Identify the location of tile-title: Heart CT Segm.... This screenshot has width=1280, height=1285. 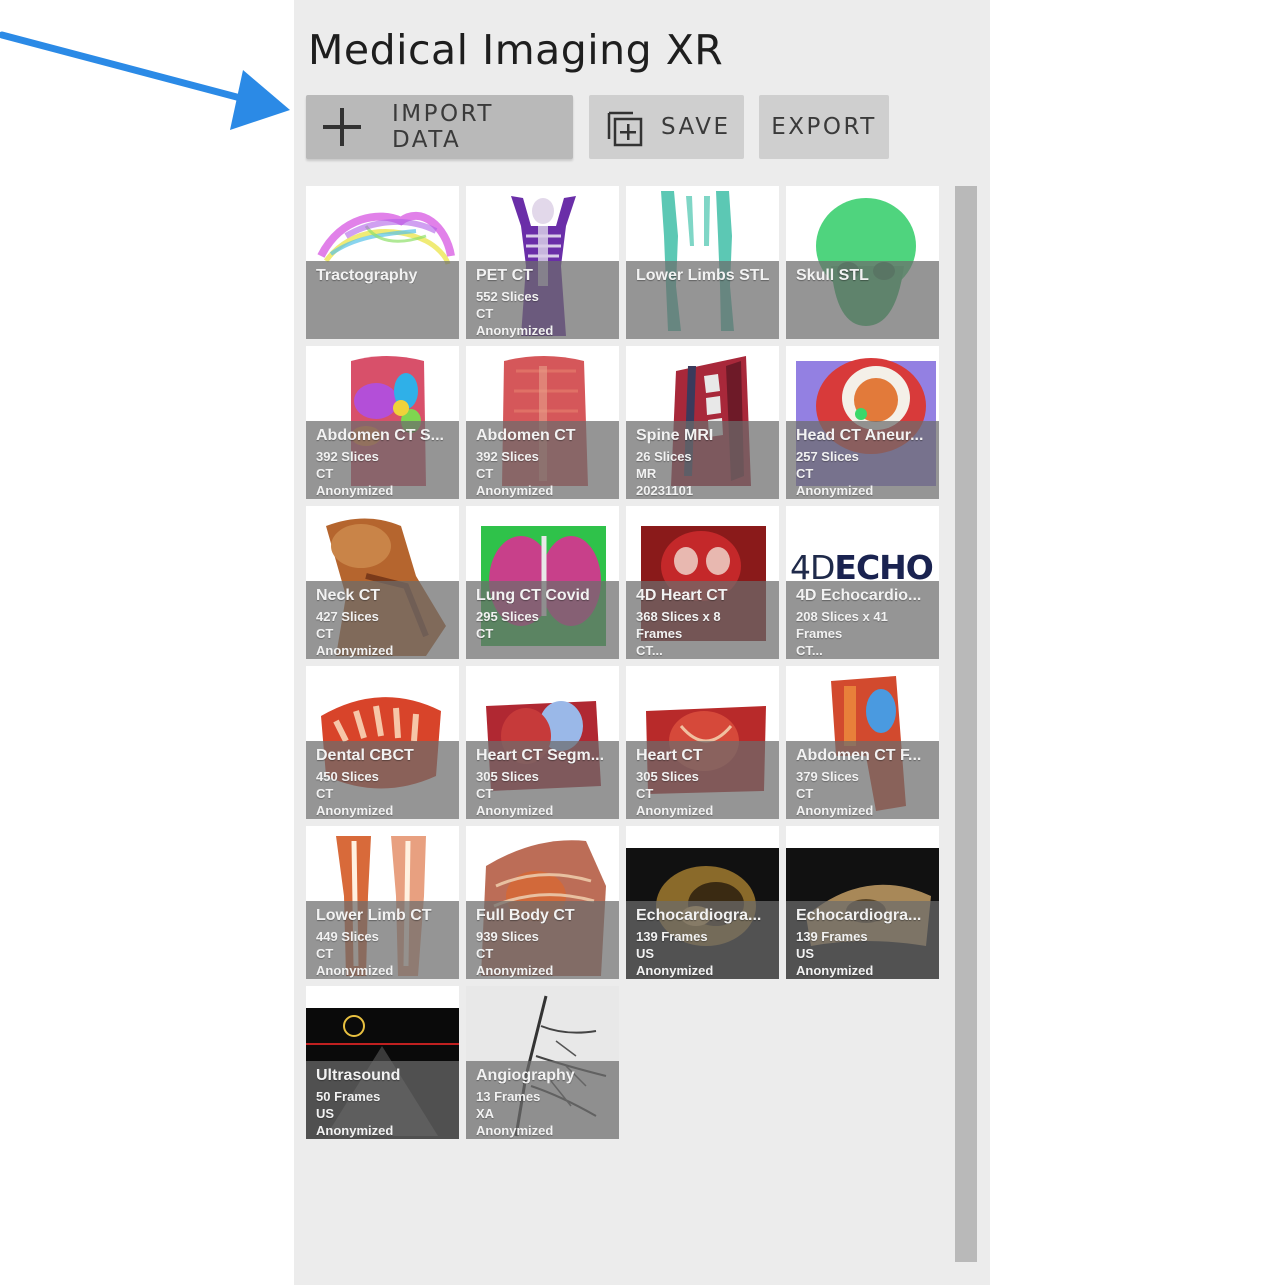
(540, 755).